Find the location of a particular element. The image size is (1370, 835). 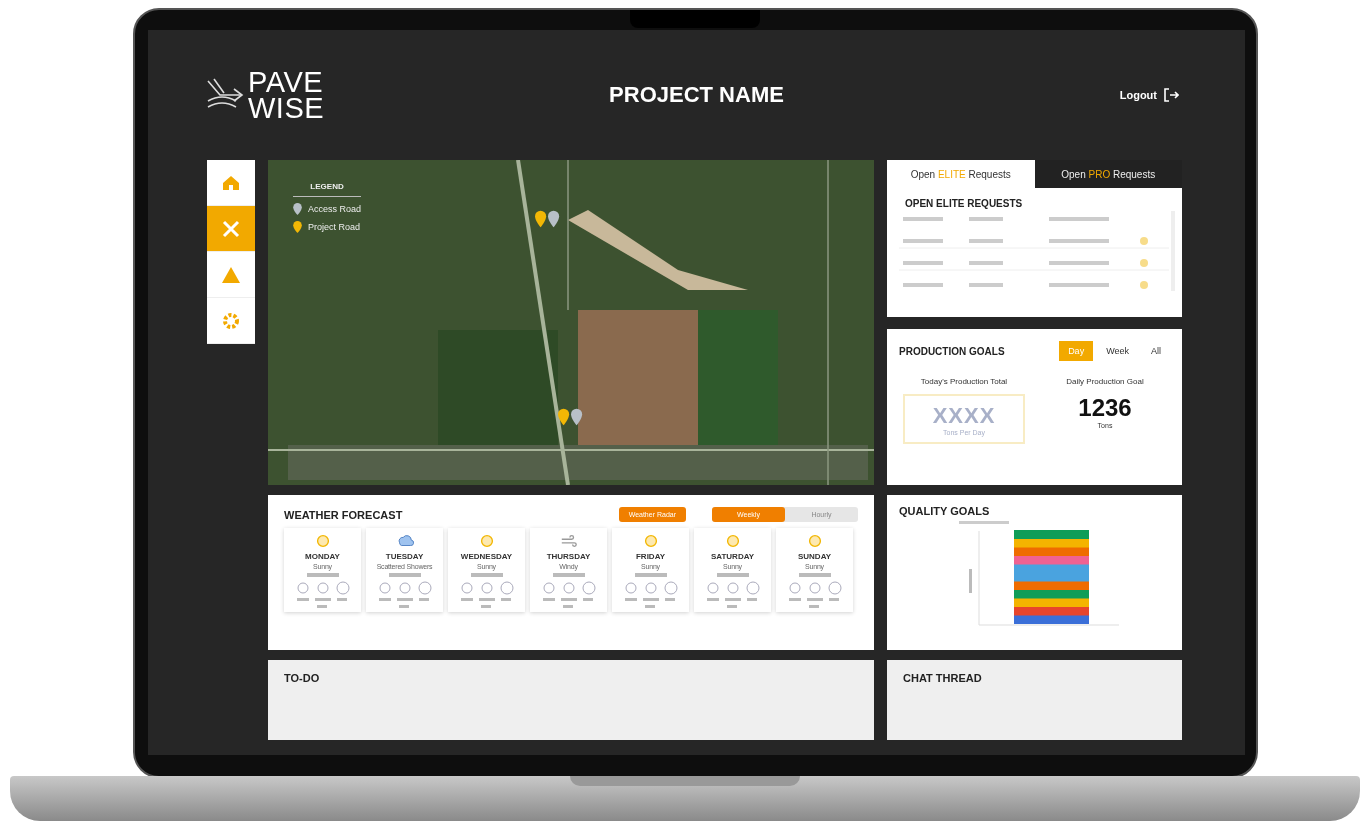

weather-title: WEATHER FORECAST is located at coordinates (343, 514).